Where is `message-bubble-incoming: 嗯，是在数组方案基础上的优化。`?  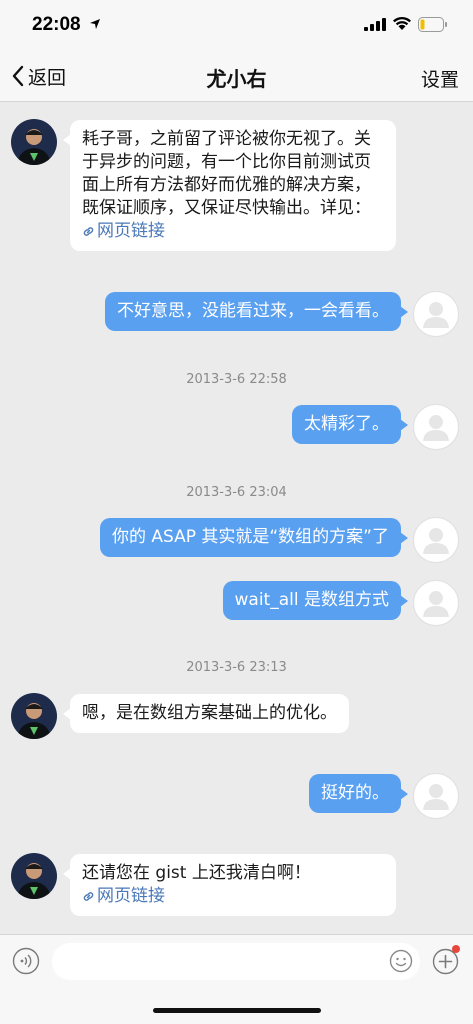
message-bubble-incoming: 嗯，是在数组方案基础上的优化。 is located at coordinates (206, 713).